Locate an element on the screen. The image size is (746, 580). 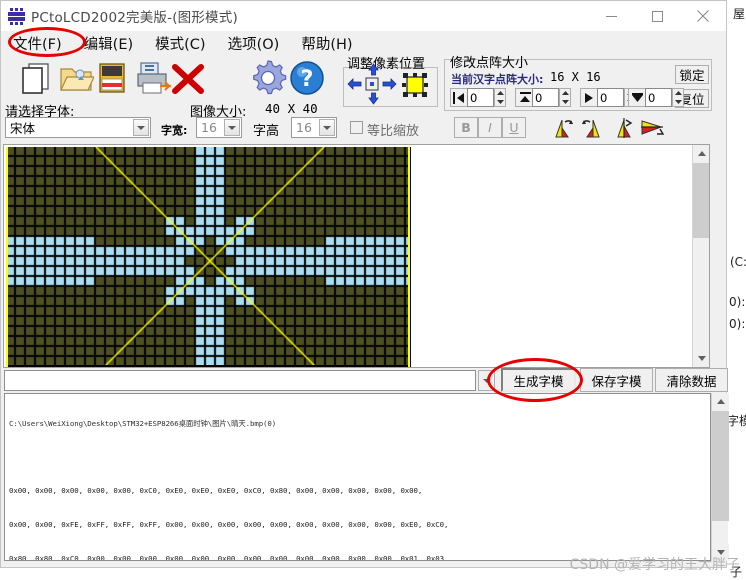
font-name-combo: 宋体 is located at coordinates (78, 127).